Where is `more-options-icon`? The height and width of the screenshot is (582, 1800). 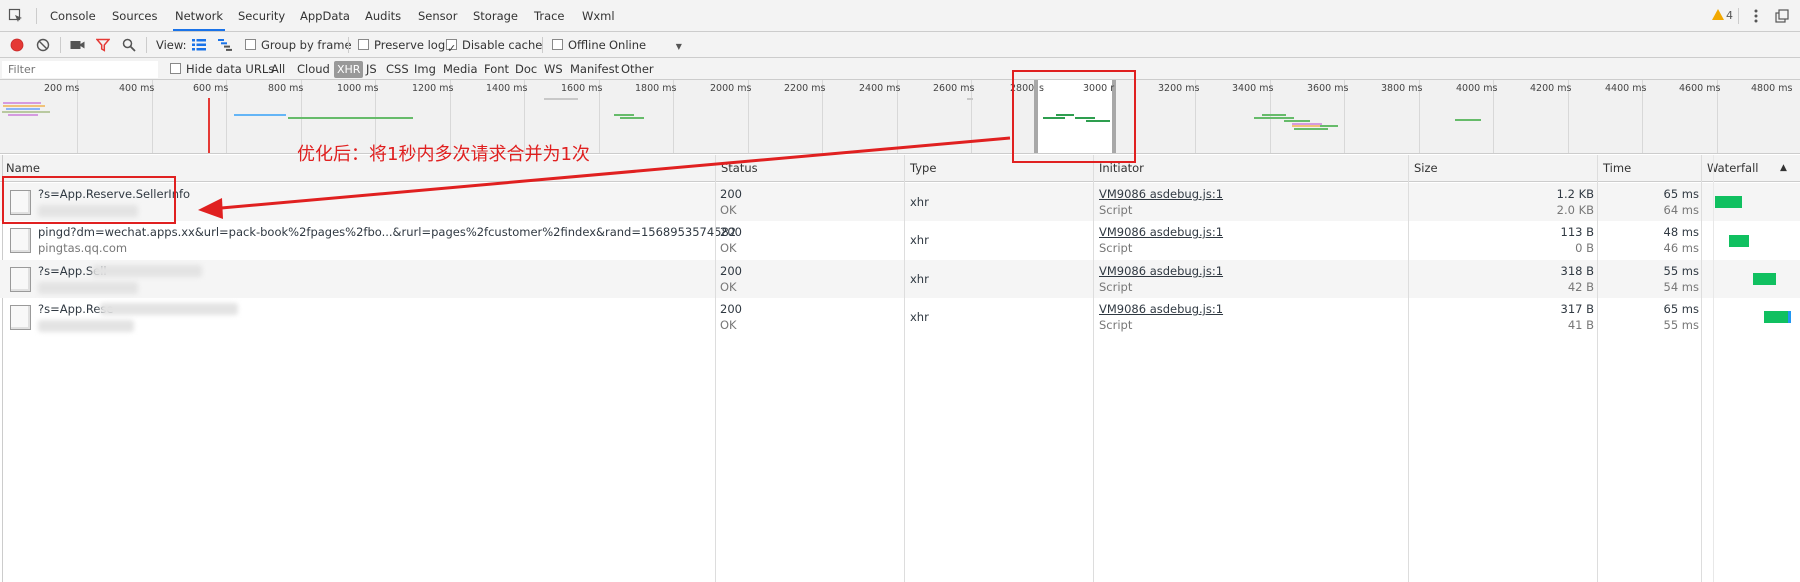 more-options-icon is located at coordinates (1756, 16).